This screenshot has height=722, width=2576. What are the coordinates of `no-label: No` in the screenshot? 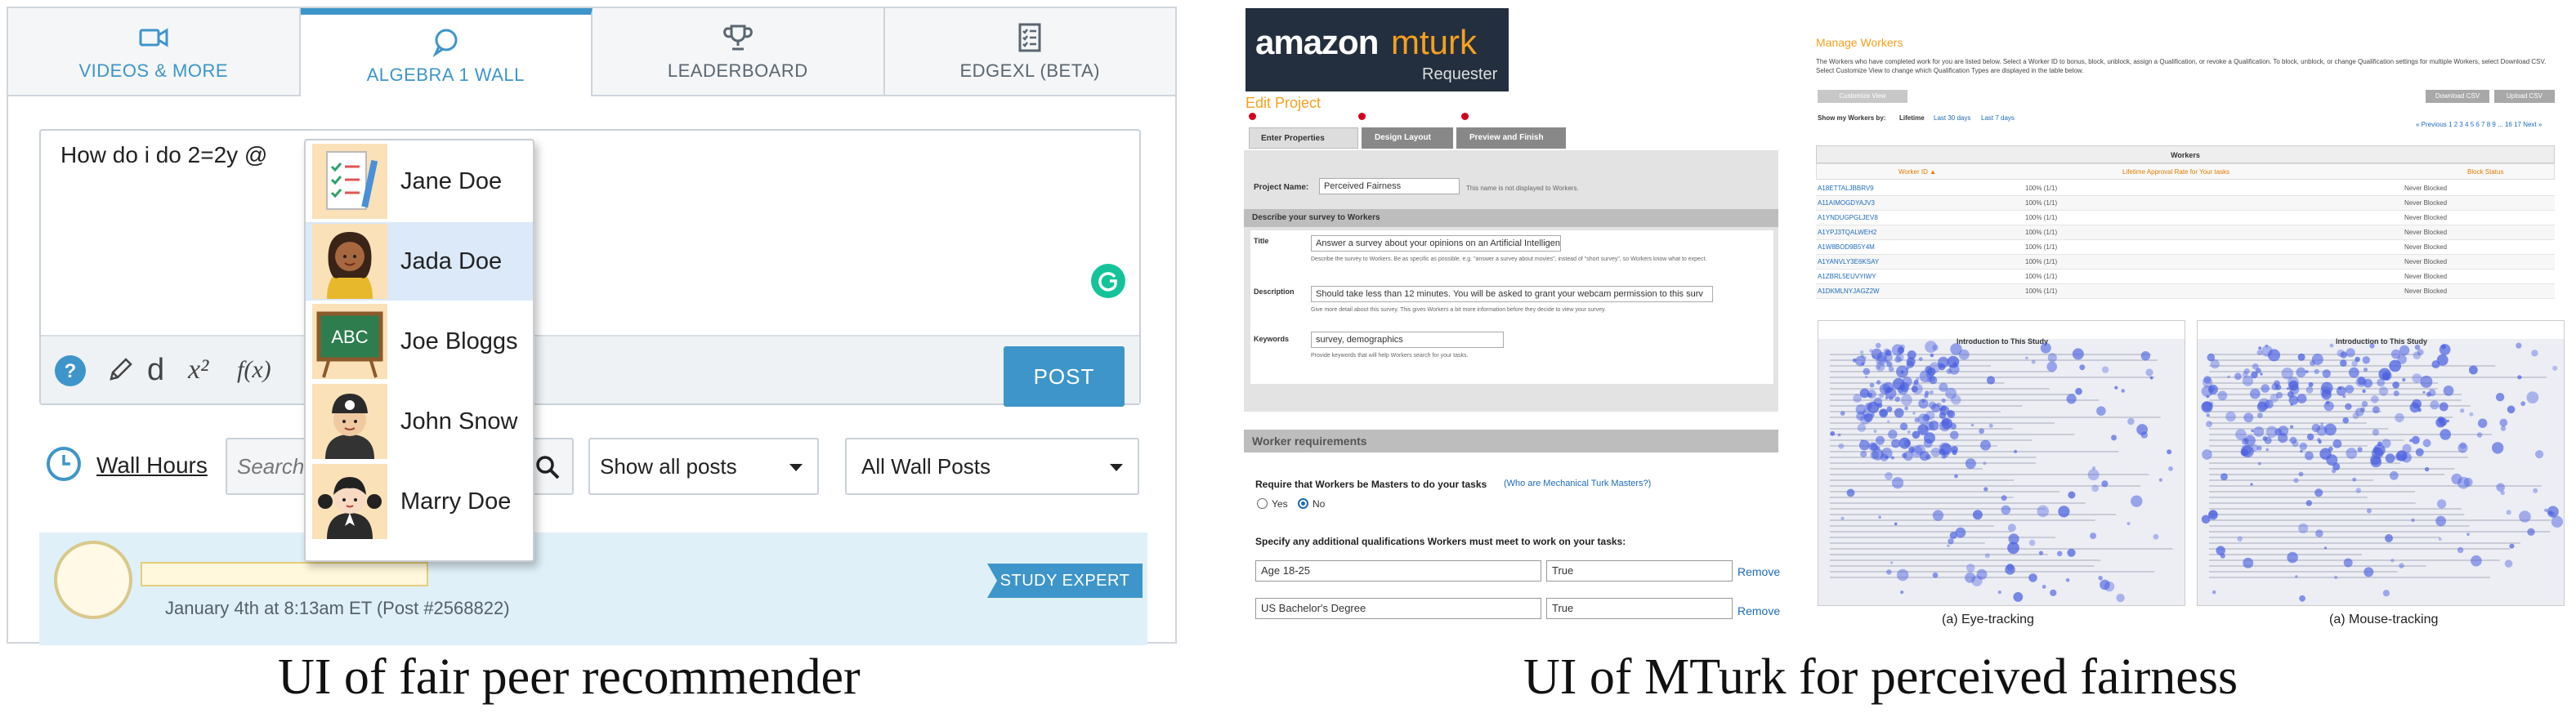 It's located at (1319, 504).